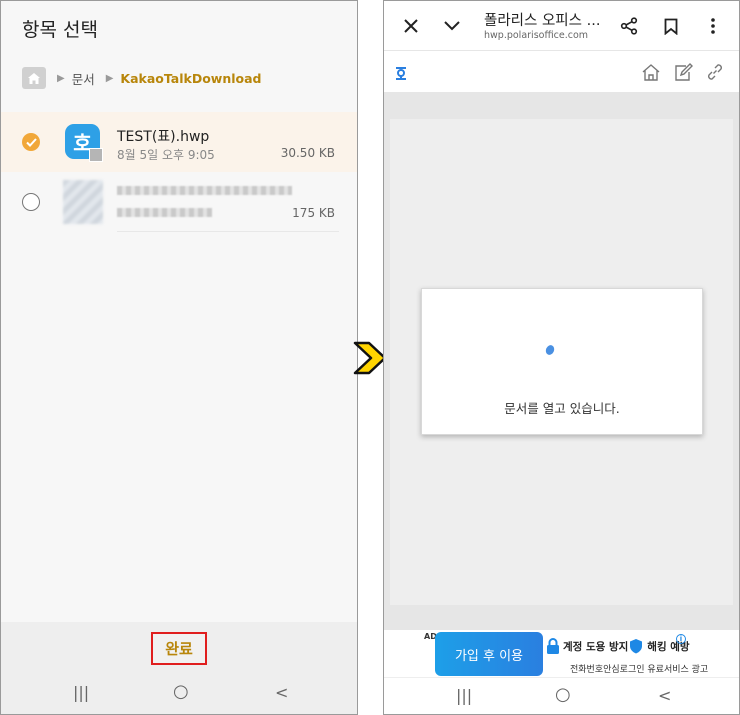  I want to click on file-name: TEST(표).hwp, so click(163, 137).